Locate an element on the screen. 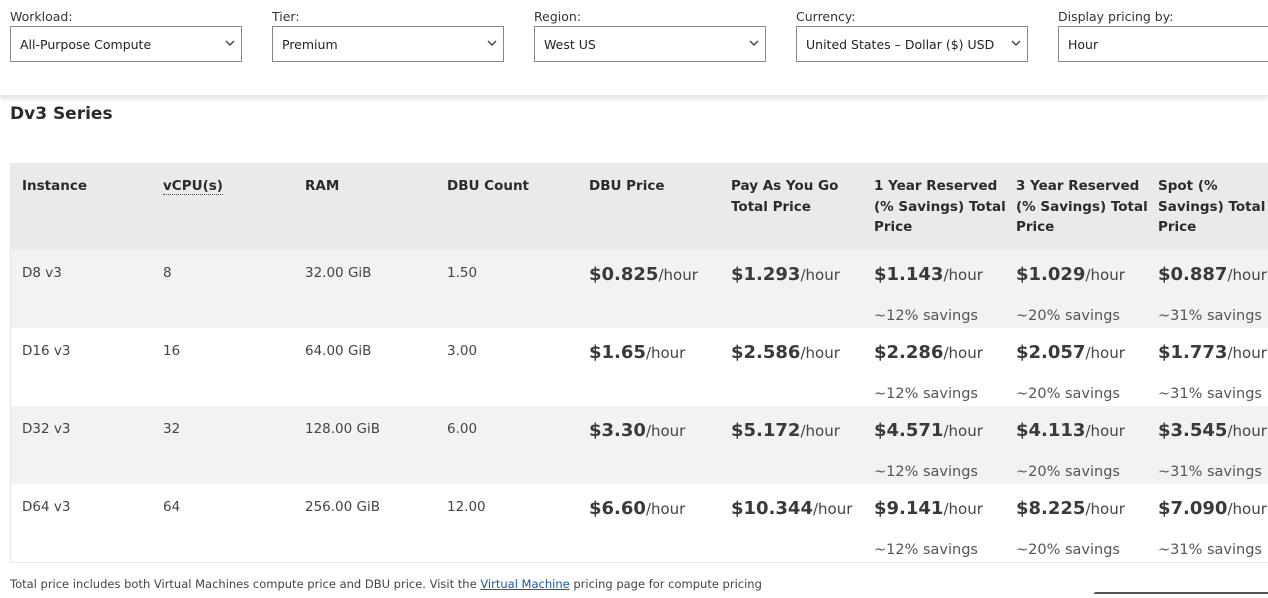 The width and height of the screenshot is (1268, 598). dbu-count-value: 3.00 is located at coordinates (462, 351).